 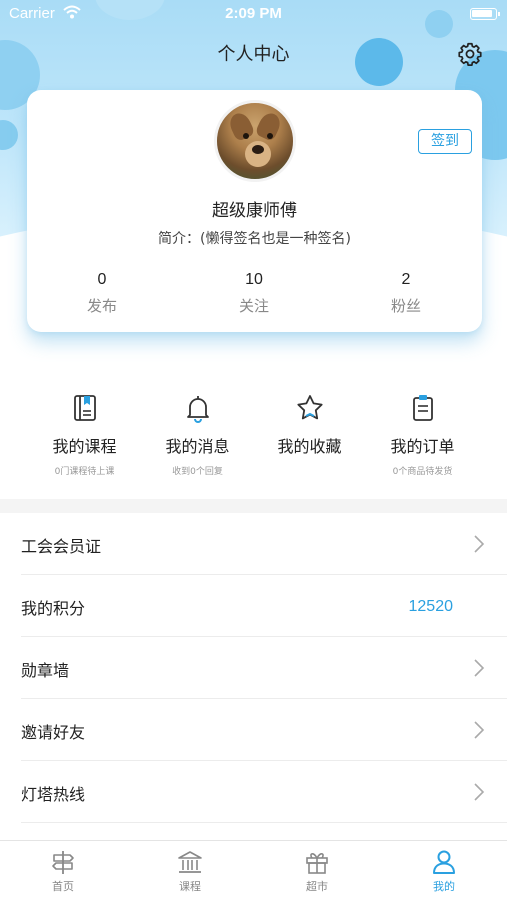 What do you see at coordinates (431, 606) in the screenshot?
I see `points-value: 12520` at bounding box center [431, 606].